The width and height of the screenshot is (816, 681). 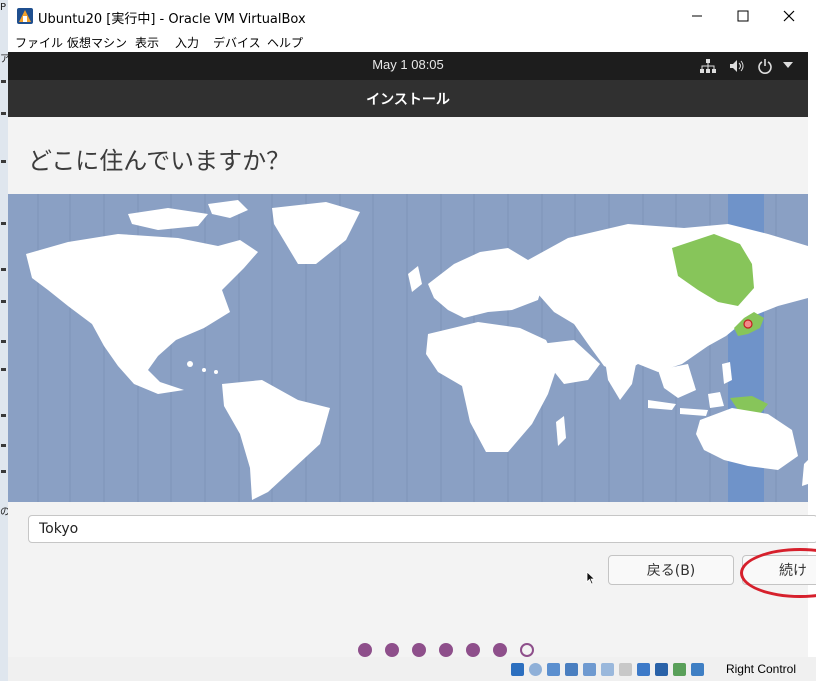 I want to click on network-icon, so click(x=708, y=66).